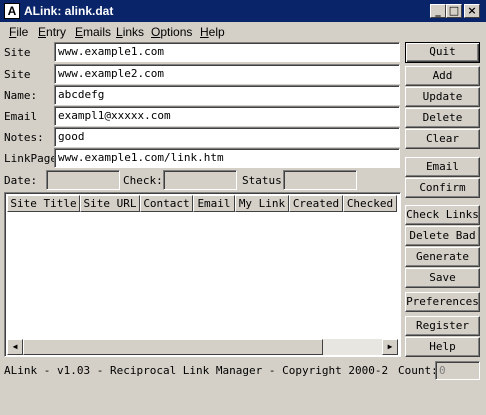 This screenshot has width=486, height=415. I want to click on preferences-button: Preferences, so click(442, 302).